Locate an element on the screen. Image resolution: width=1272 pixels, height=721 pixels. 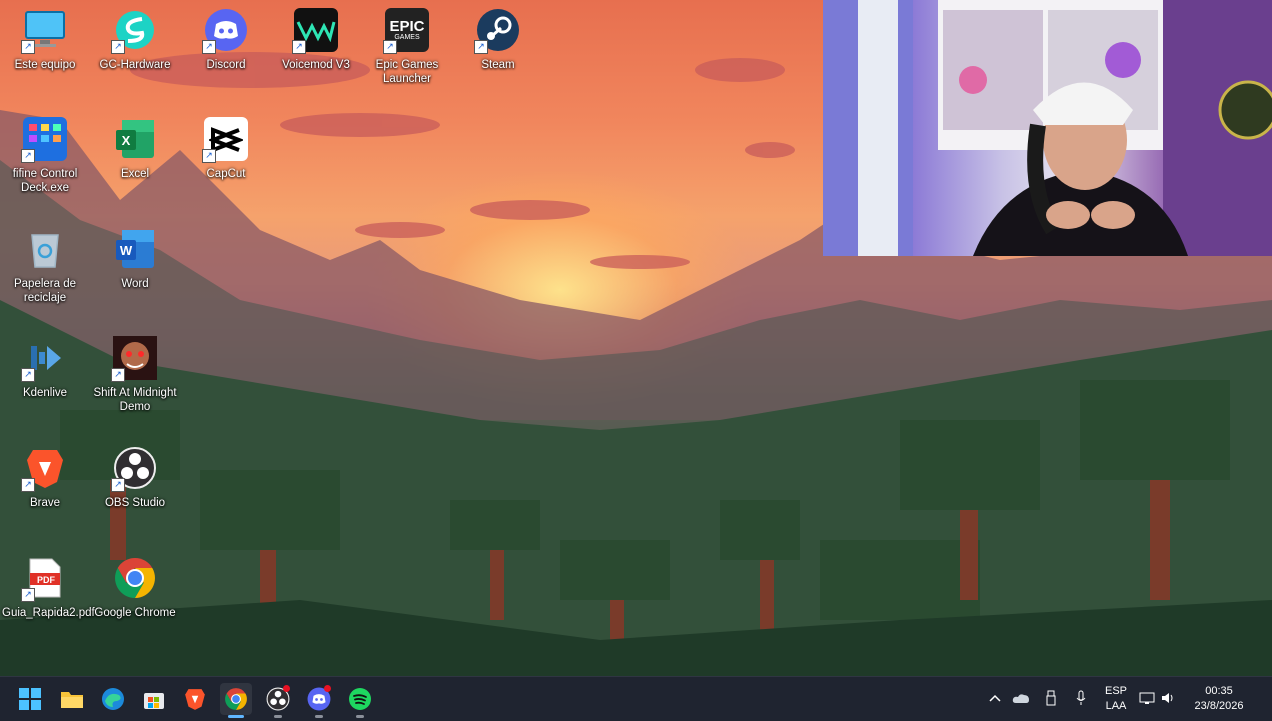
brave-icon is located at coordinates (195, 699).